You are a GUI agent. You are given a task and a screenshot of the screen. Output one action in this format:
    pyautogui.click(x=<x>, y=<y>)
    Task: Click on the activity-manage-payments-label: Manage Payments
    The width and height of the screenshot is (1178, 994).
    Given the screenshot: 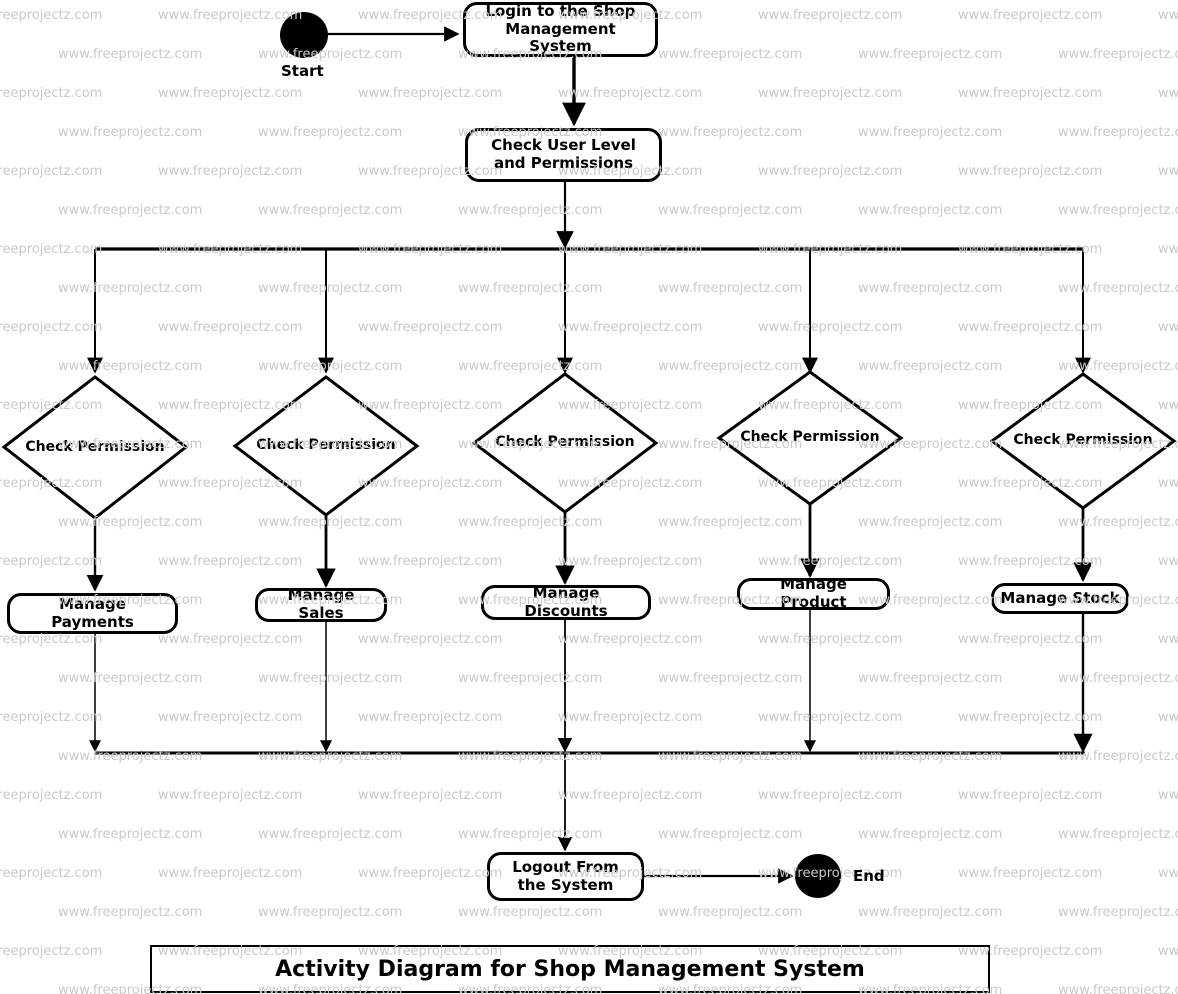 What is the action you would take?
    pyautogui.click(x=92, y=612)
    